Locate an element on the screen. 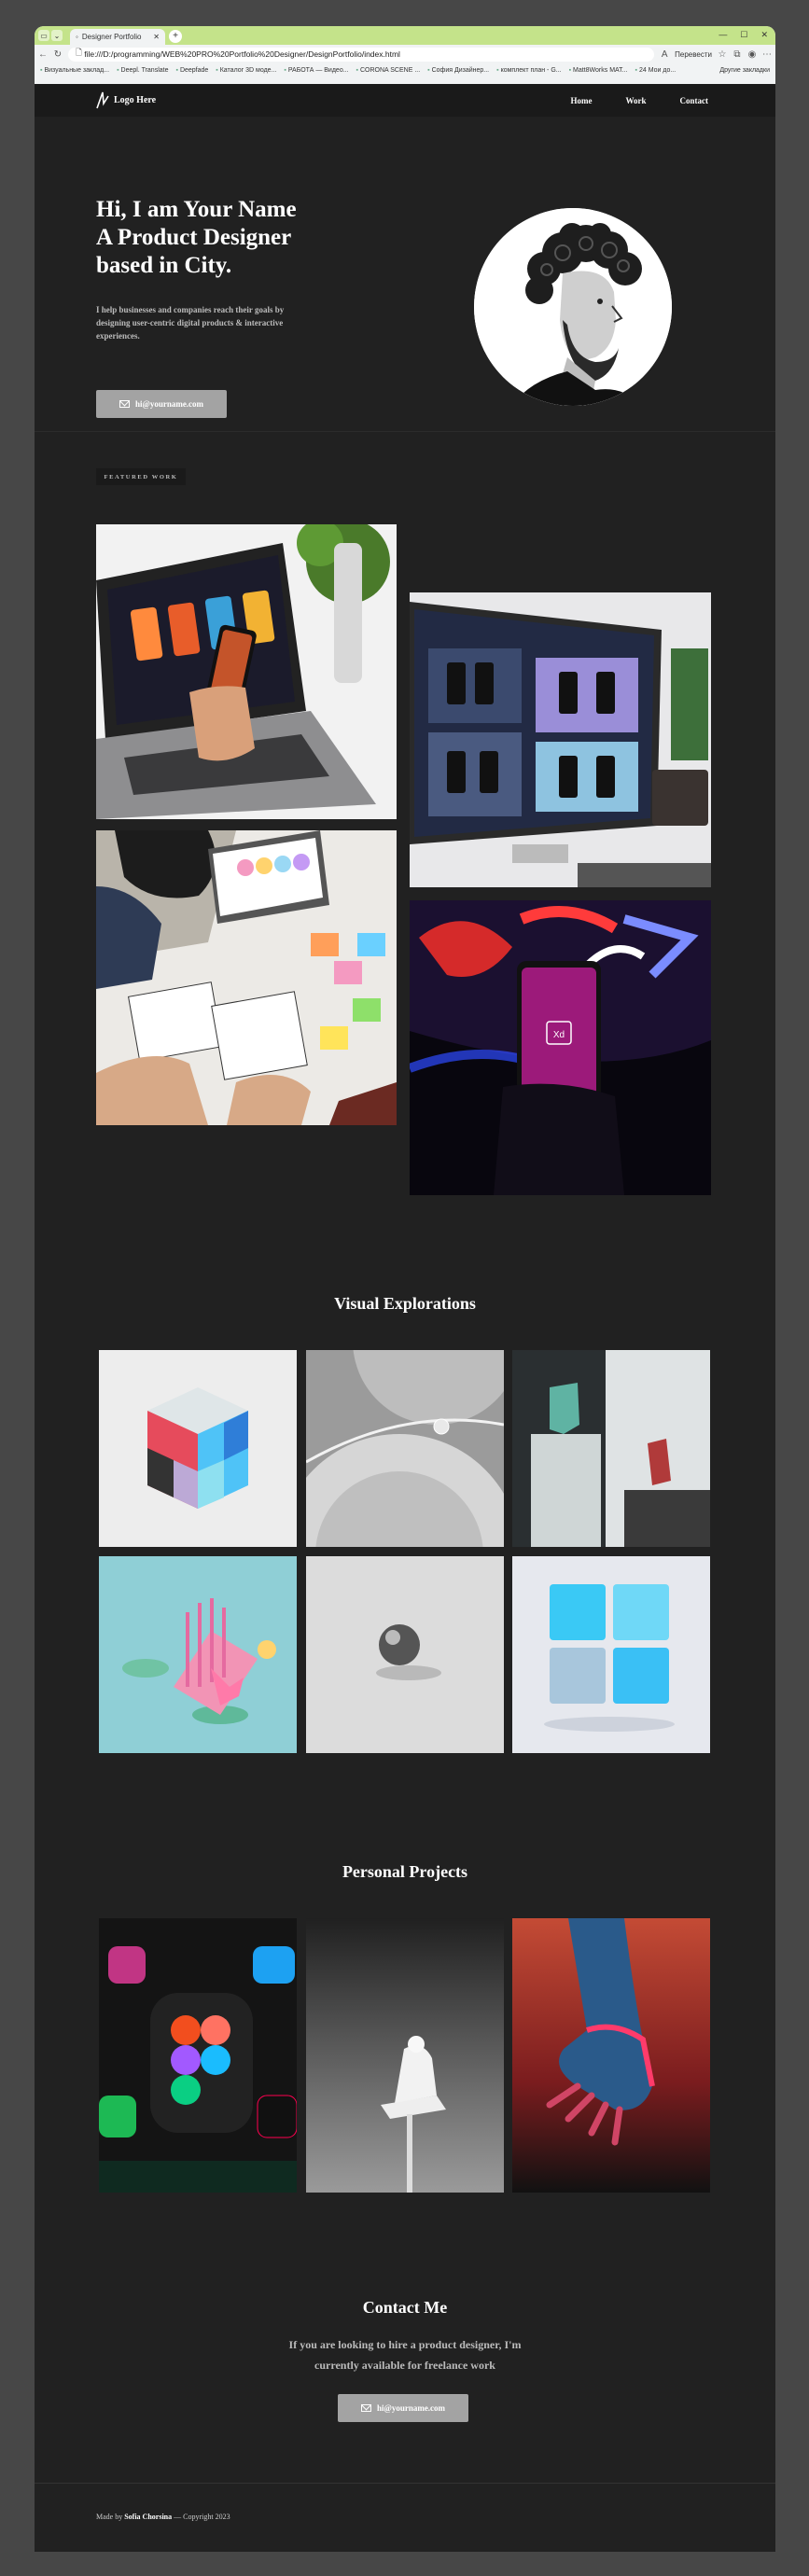 This screenshot has height=2576, width=809. portrait-image is located at coordinates (573, 307).